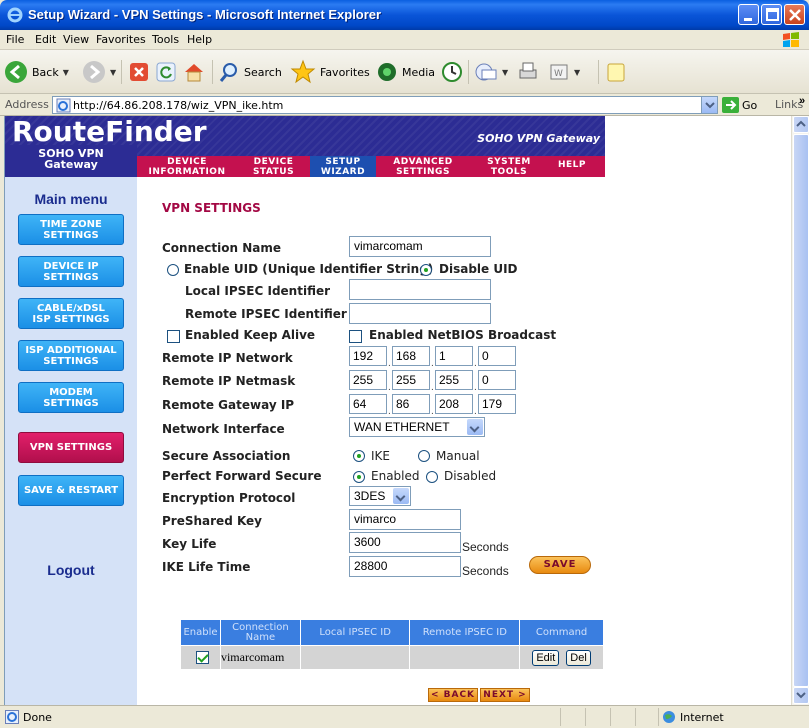 Image resolution: width=809 pixels, height=728 pixels. What do you see at coordinates (27, 104) in the screenshot?
I see `address-label: Address` at bounding box center [27, 104].